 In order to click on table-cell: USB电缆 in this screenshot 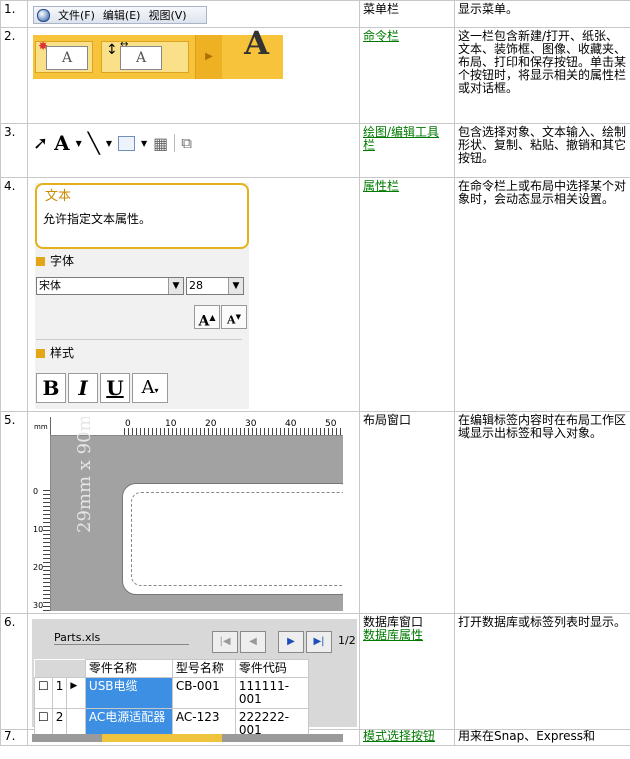, I will do `click(128, 693)`.